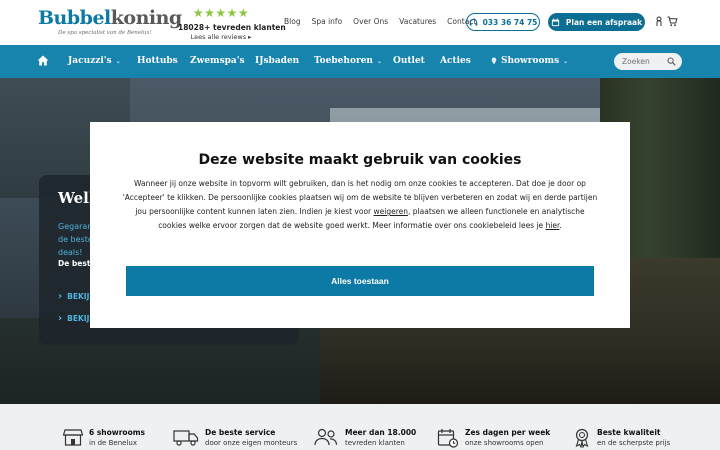 This screenshot has height=450, width=720. What do you see at coordinates (113, 443) in the screenshot?
I see `usp-showrooms-sub: in de Benelux` at bounding box center [113, 443].